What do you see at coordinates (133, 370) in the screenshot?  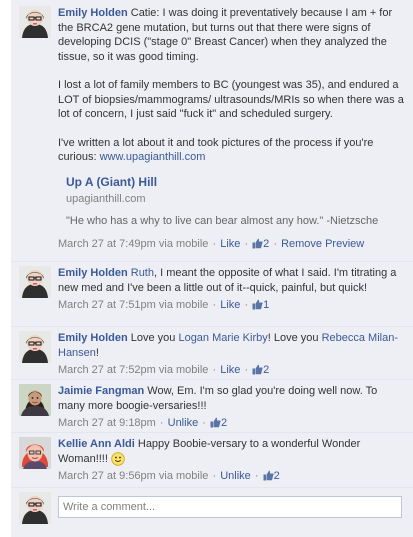 I see `comment-timestamp: March 27 at 7:52pm via mobile` at bounding box center [133, 370].